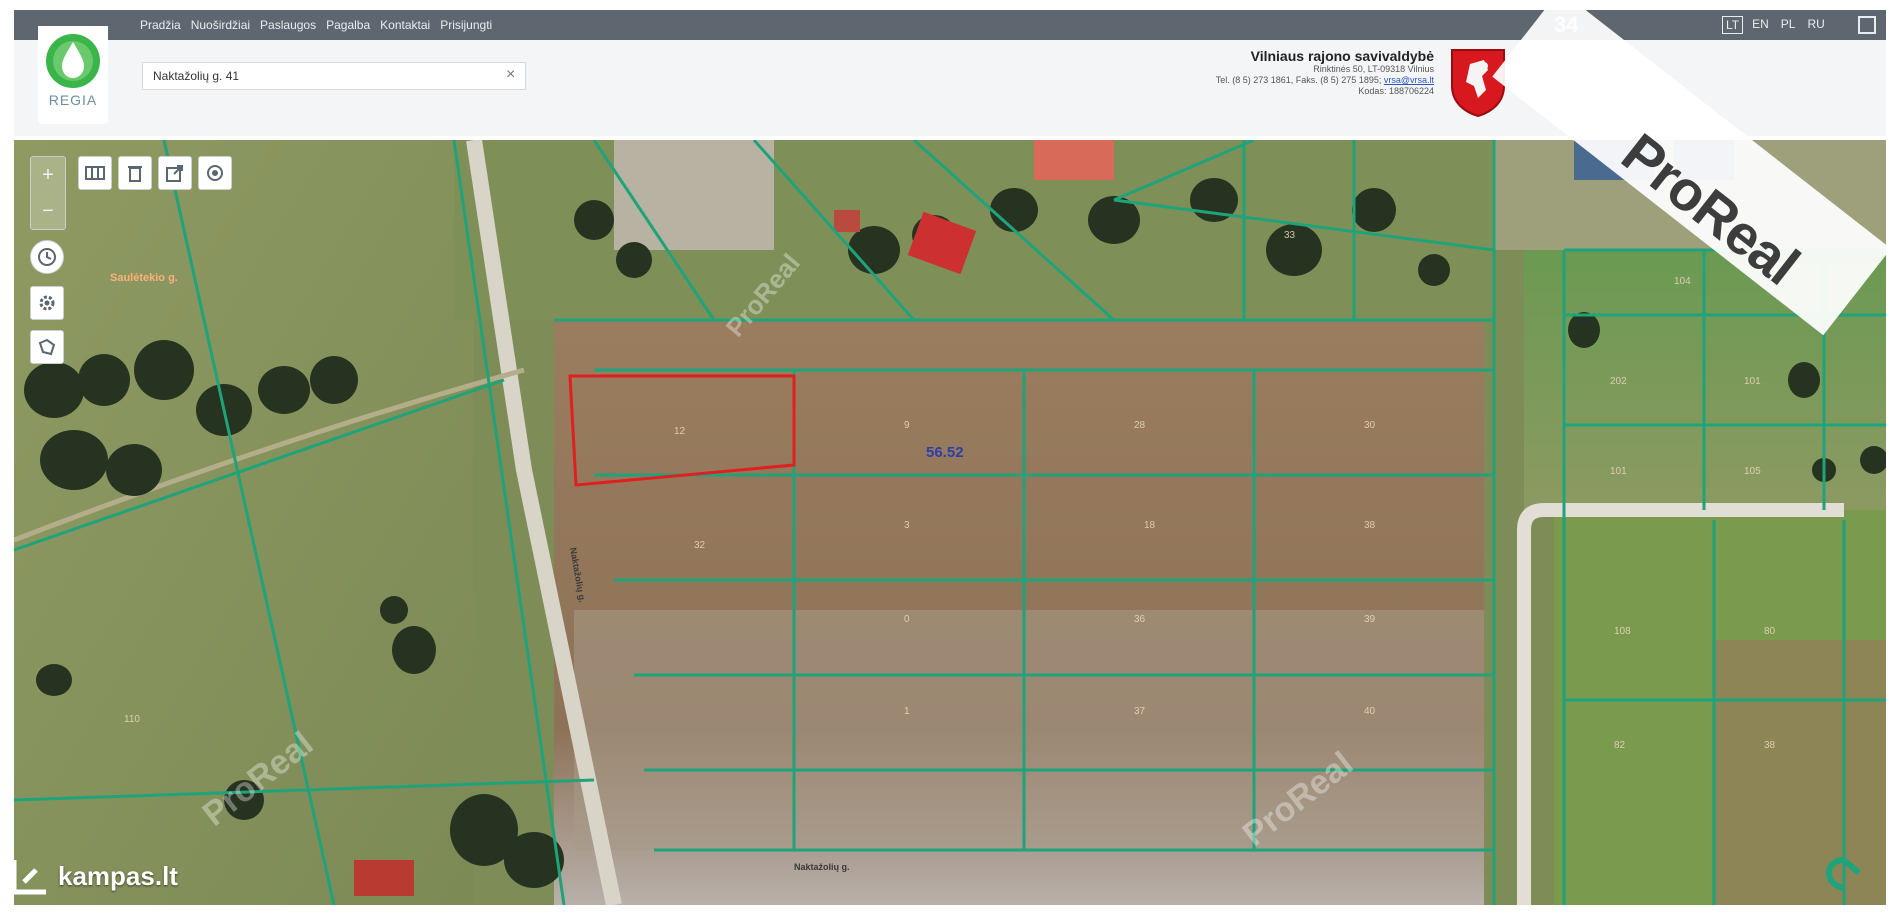 This screenshot has width=1900, height=913. What do you see at coordinates (288, 25) in the screenshot?
I see `menu-item-services: Paslaugos` at bounding box center [288, 25].